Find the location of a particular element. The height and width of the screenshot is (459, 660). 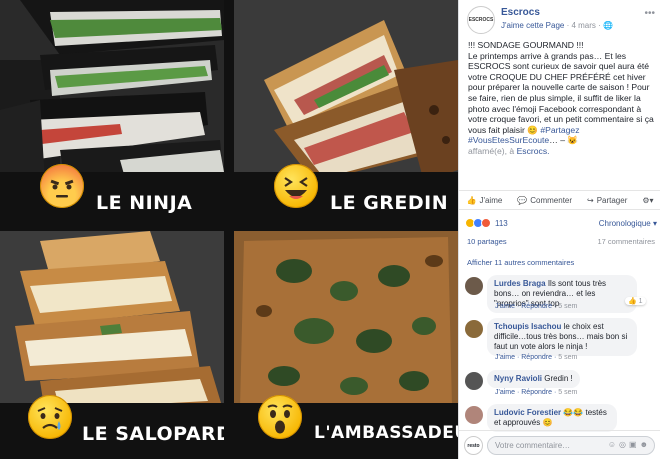

comment-bubble: Nyny Ravioli Gredin ! is located at coordinates (533, 379).